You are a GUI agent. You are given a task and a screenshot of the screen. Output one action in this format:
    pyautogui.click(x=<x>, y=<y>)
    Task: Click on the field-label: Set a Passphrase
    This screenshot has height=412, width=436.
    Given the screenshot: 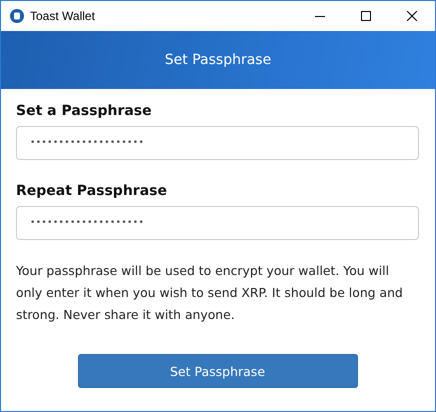 What is the action you would take?
    pyautogui.click(x=84, y=111)
    